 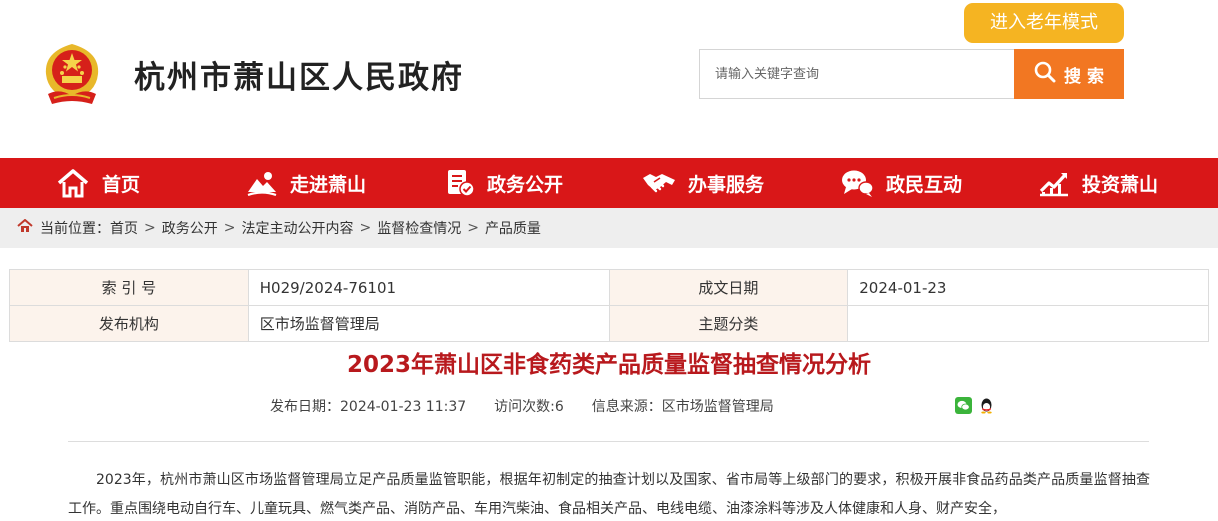 I want to click on nav-item-home: 首页, so click(x=98, y=183).